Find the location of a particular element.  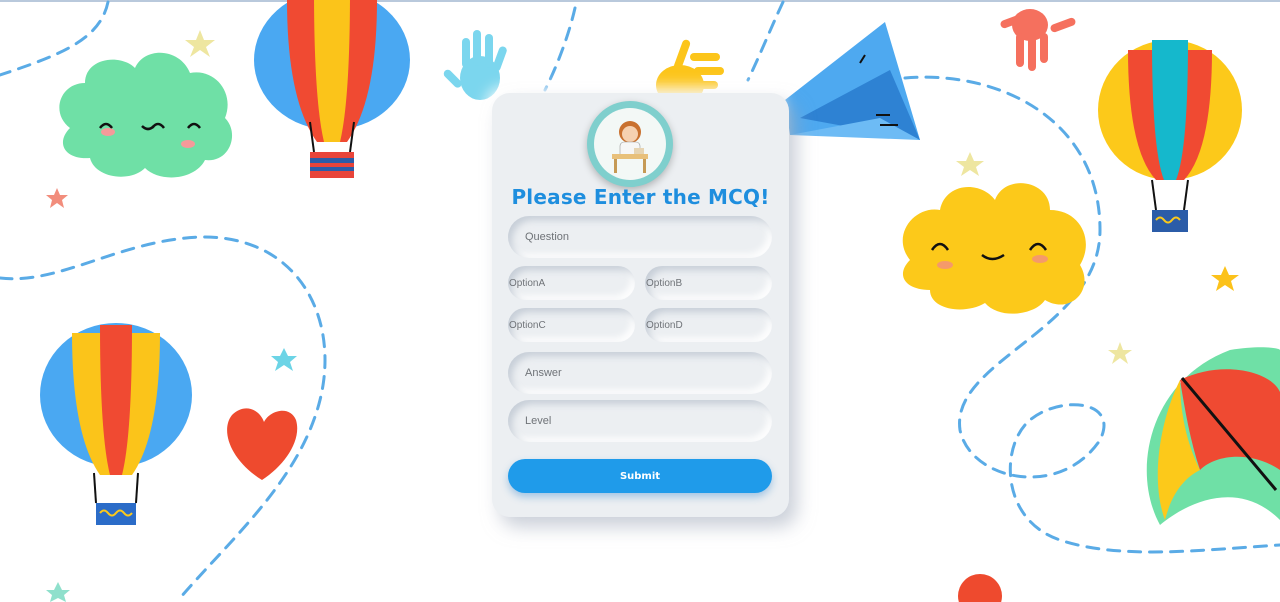

paper-plane is located at coordinates (852, 81).